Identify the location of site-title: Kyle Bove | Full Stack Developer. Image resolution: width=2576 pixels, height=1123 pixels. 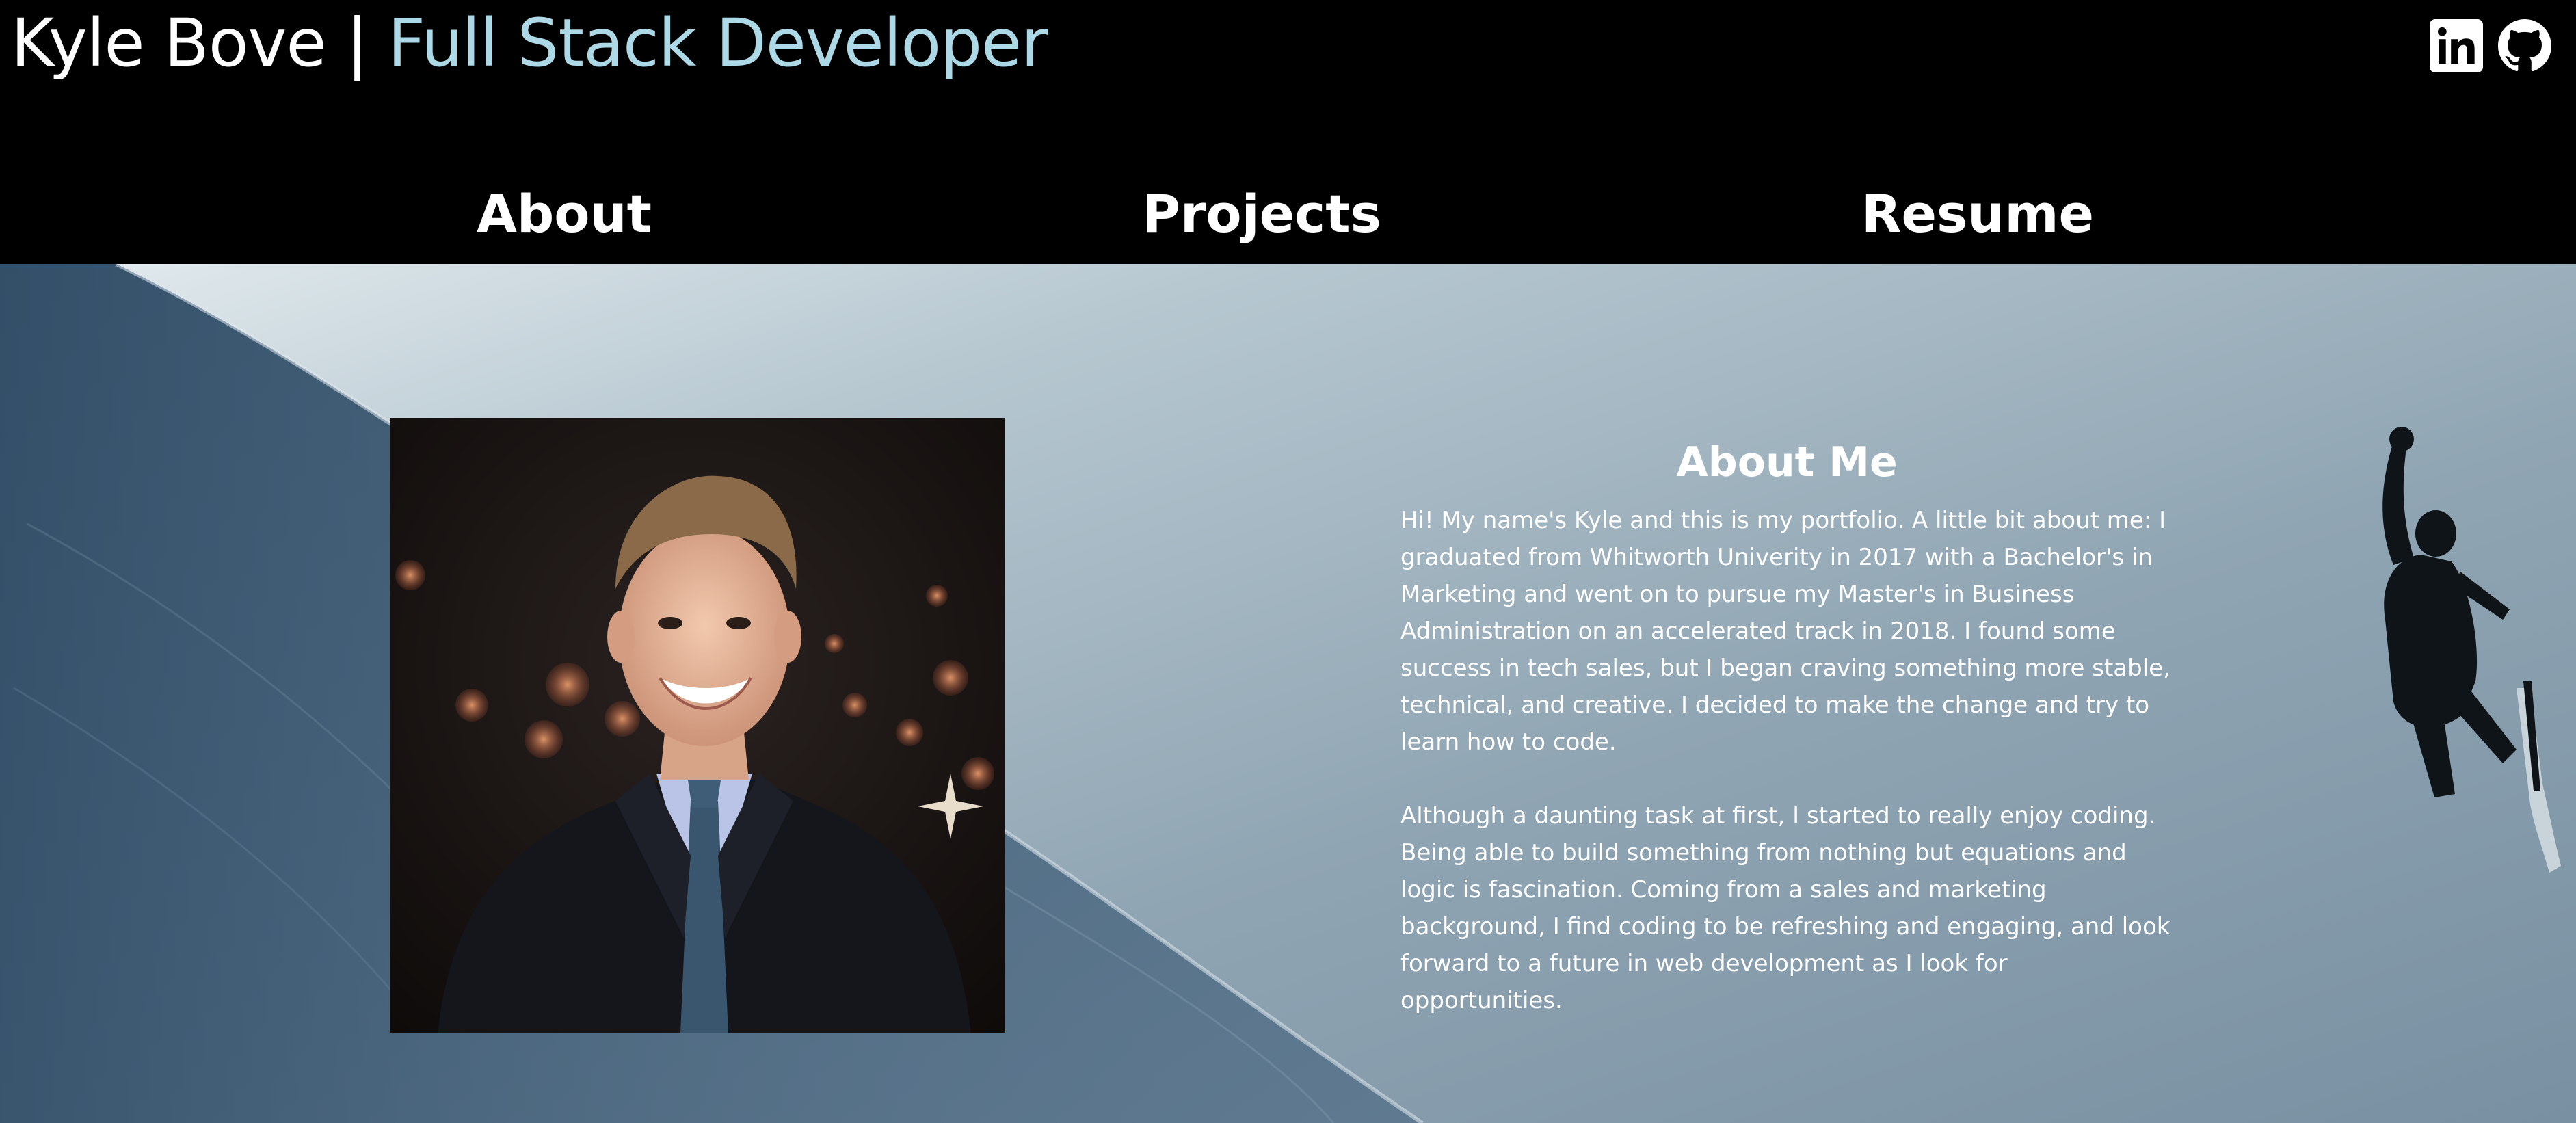
(529, 43).